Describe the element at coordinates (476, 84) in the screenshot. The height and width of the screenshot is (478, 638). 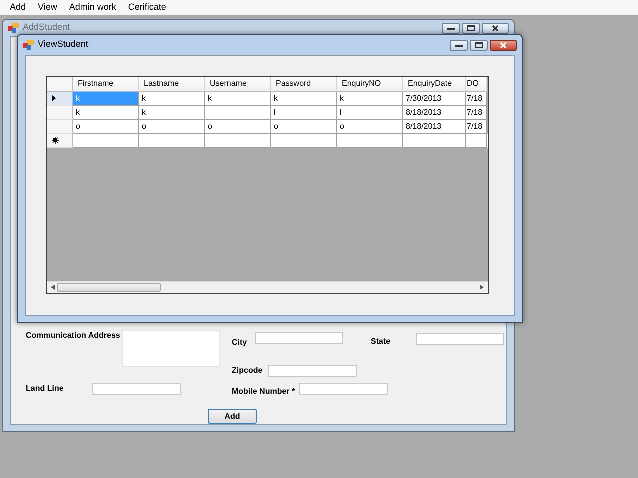
I see `column-header: DO` at that location.